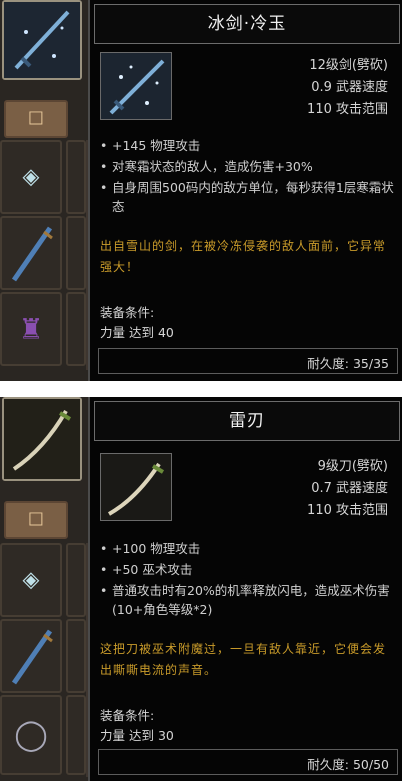 This screenshot has height=781, width=402. What do you see at coordinates (348, 363) in the screenshot?
I see `durability-text: 耐久度: 35/35` at bounding box center [348, 363].